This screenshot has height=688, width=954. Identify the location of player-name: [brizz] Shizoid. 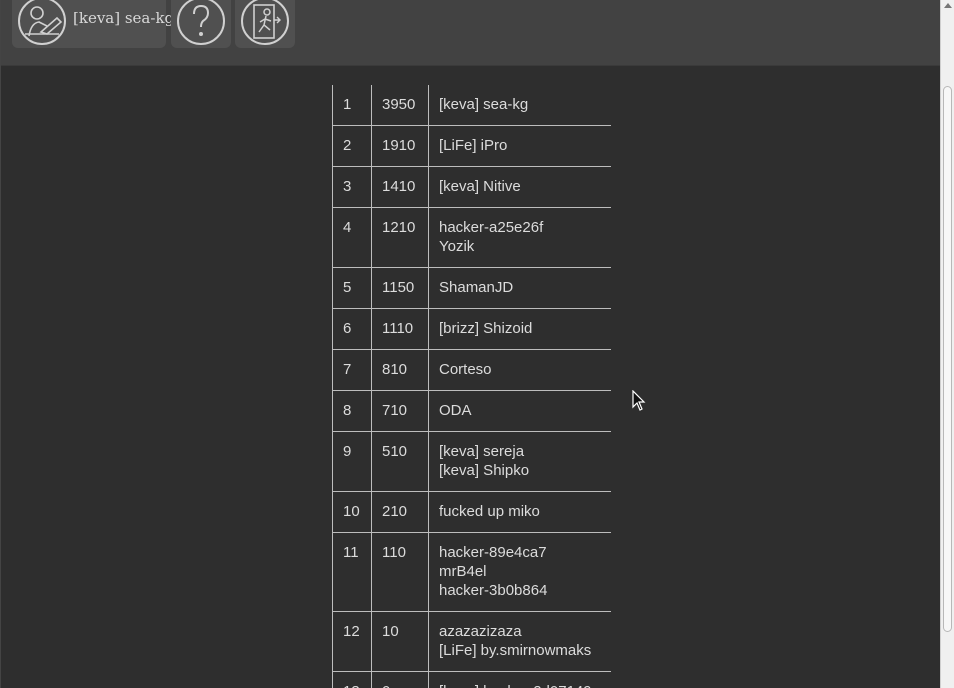
(486, 328).